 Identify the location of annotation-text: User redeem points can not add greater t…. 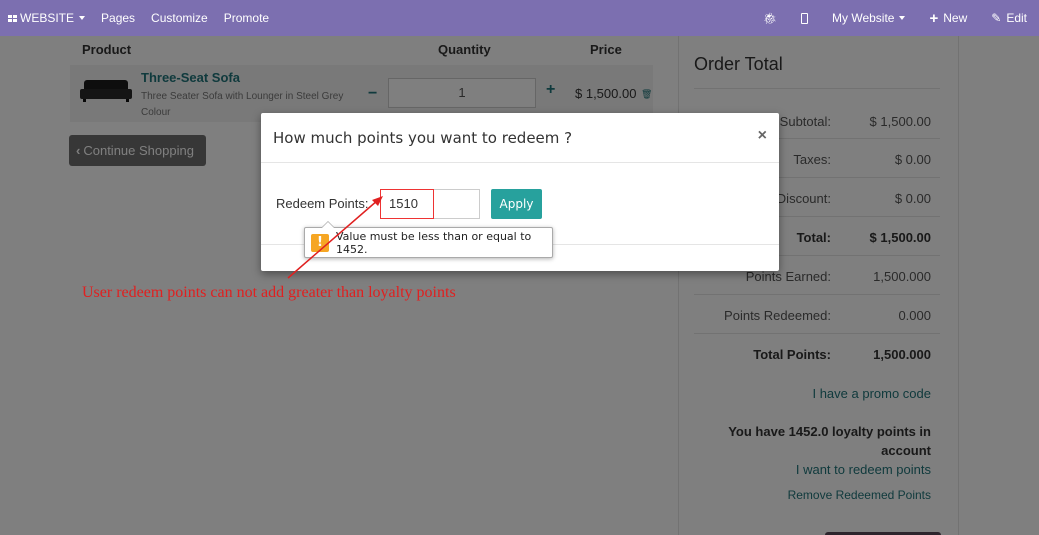
(269, 292).